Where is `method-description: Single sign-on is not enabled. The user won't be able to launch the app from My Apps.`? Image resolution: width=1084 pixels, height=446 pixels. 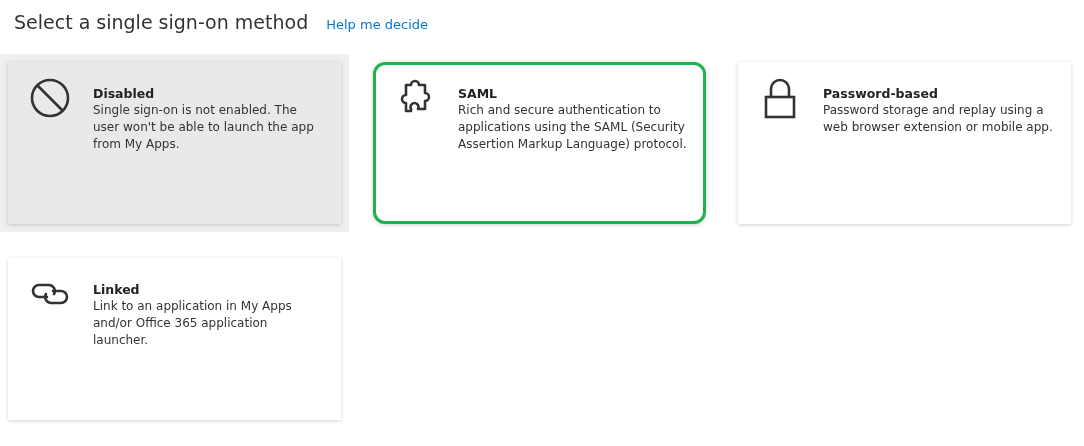
method-description: Single sign-on is not enabled. The user won't be able to launch the app from My Apps. is located at coordinates (204, 127).